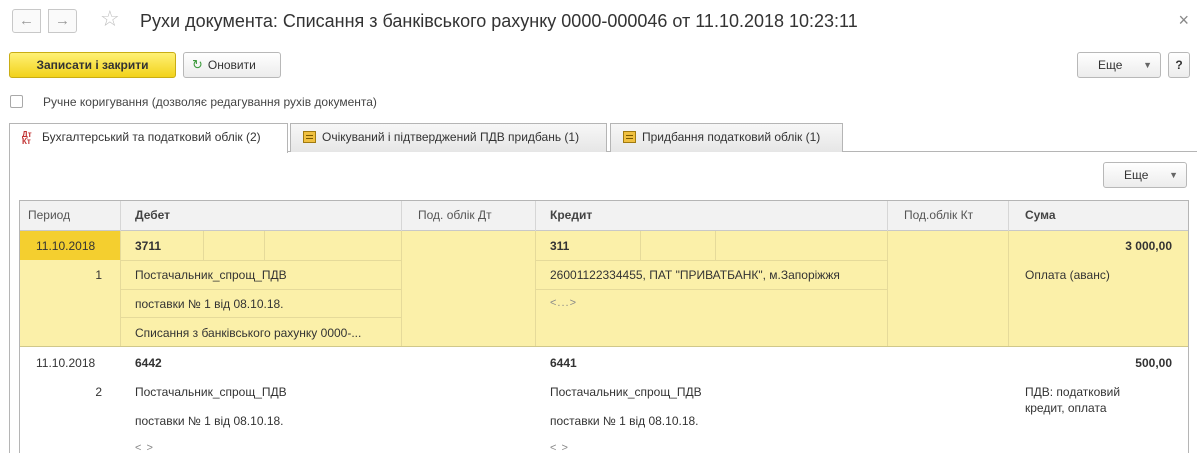  Describe the element at coordinates (626, 392) in the screenshot. I see `credit-subconto-1: Постачальник_спрощ_ПДВ` at that location.